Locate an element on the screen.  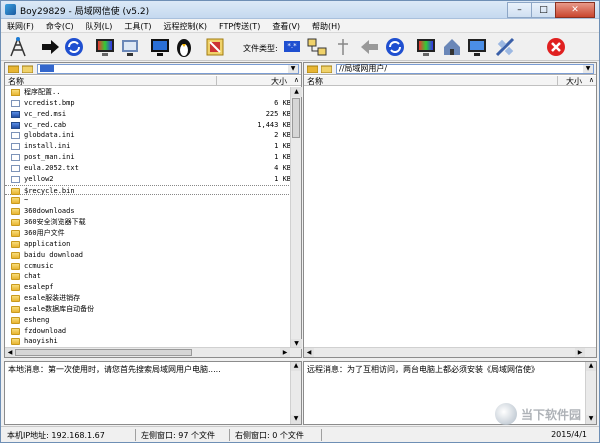
file-name: baidu download is located at coordinates (54, 254).